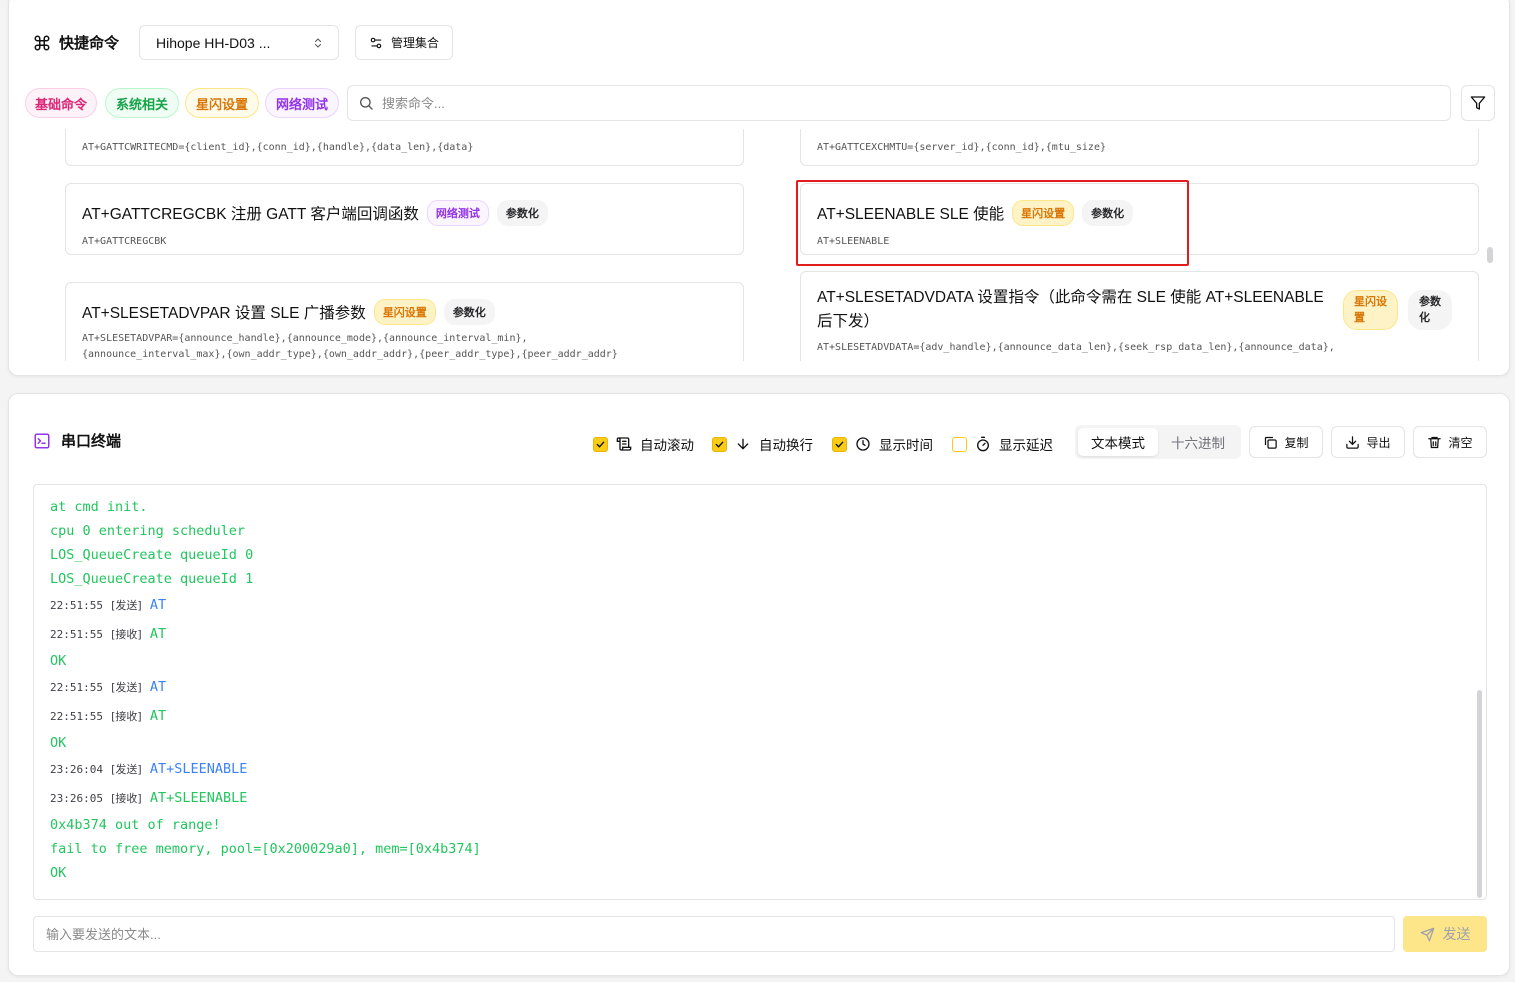 The image size is (1515, 982). I want to click on send-label: 发送, so click(1456, 934).